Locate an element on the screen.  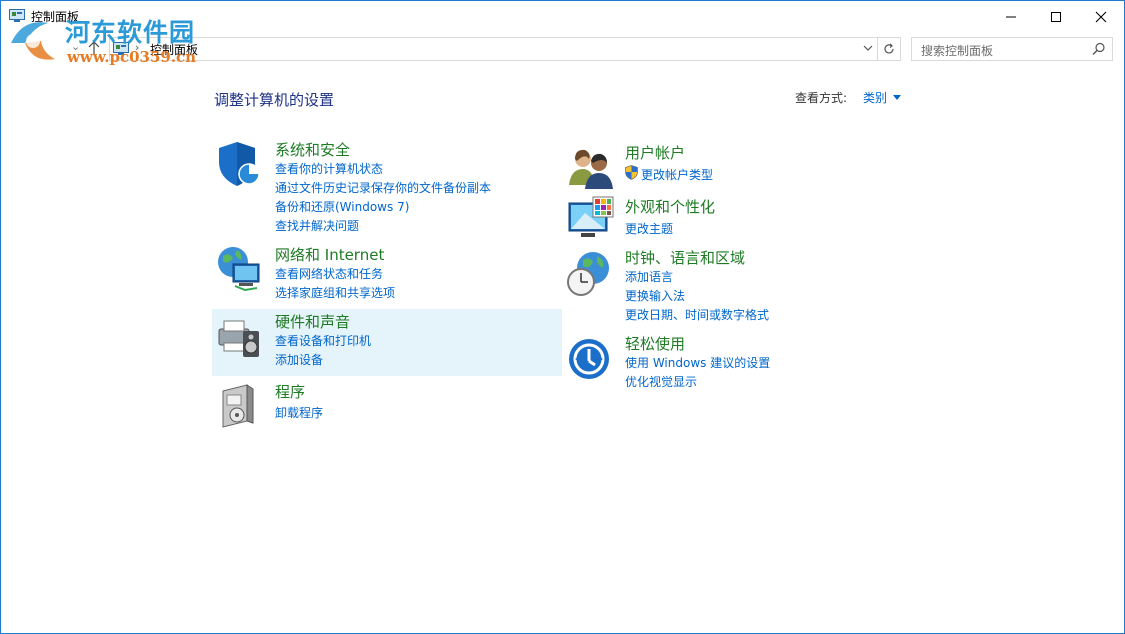
link-view-computer-status: 查看你的计算机状态 is located at coordinates (329, 168).